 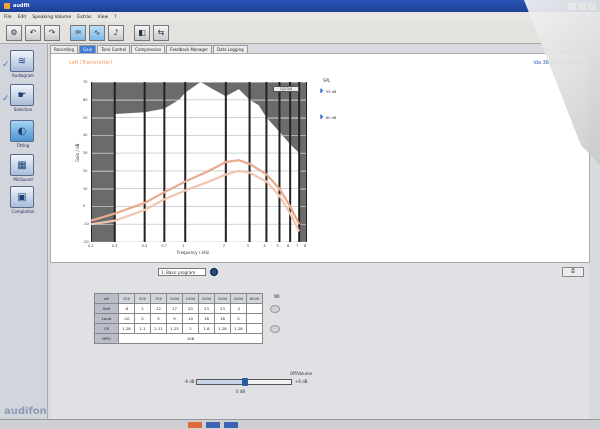 I want to click on print-button: ⎙, so click(x=573, y=272).